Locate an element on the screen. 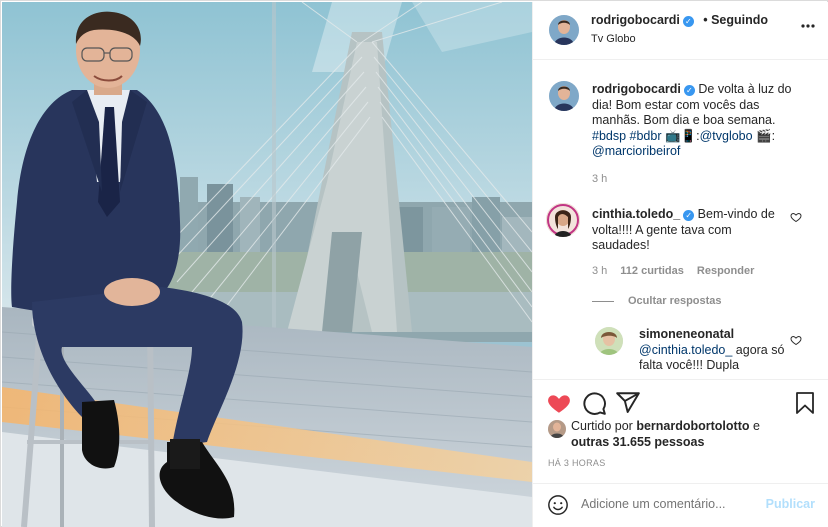  liked-by-user: bernardobortolotto is located at coordinates (692, 426).